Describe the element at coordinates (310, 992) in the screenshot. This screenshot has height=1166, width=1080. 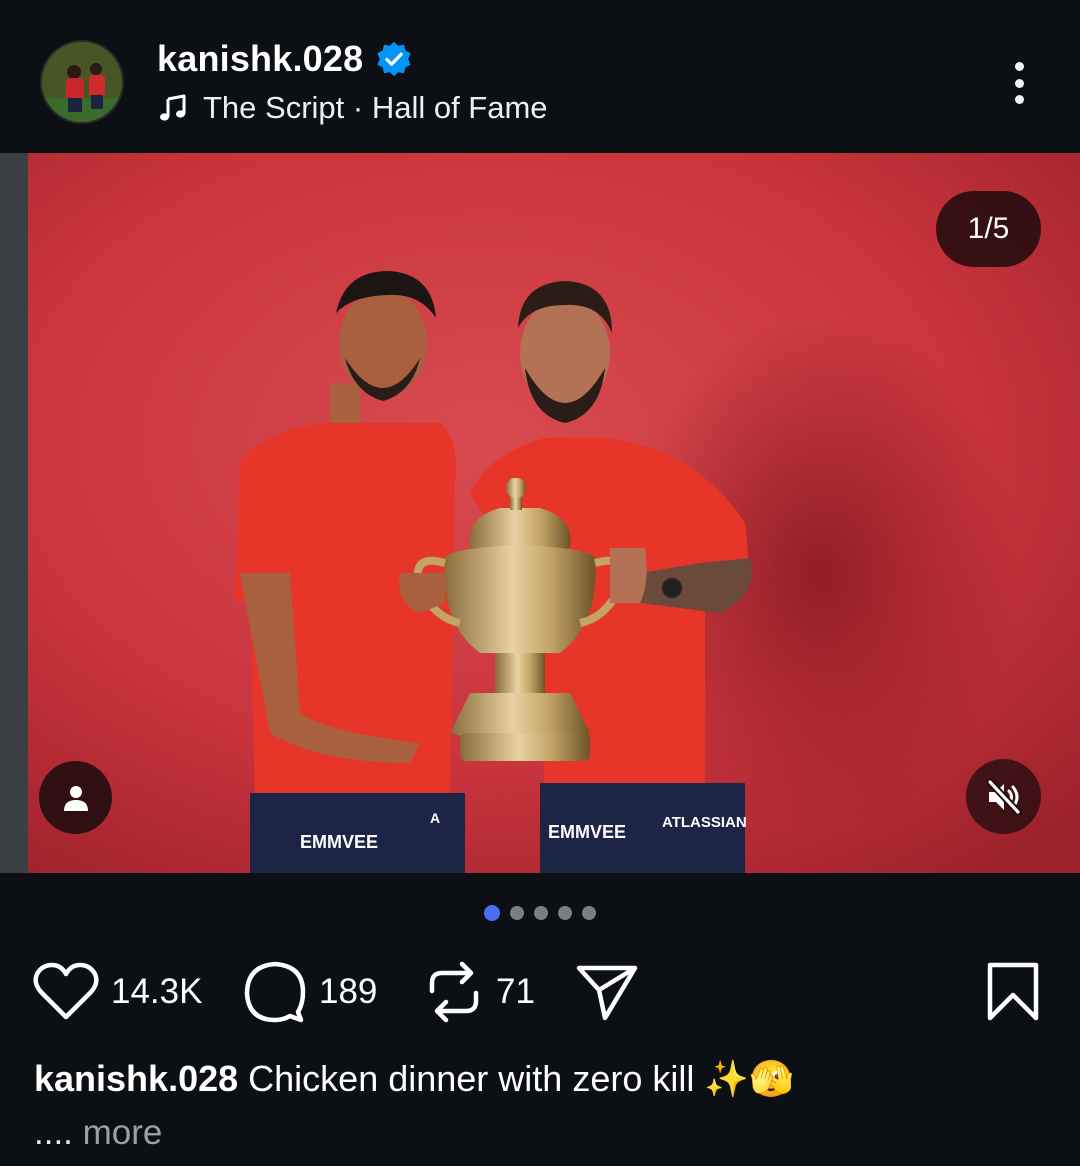
I see `comment-action: 189` at that location.